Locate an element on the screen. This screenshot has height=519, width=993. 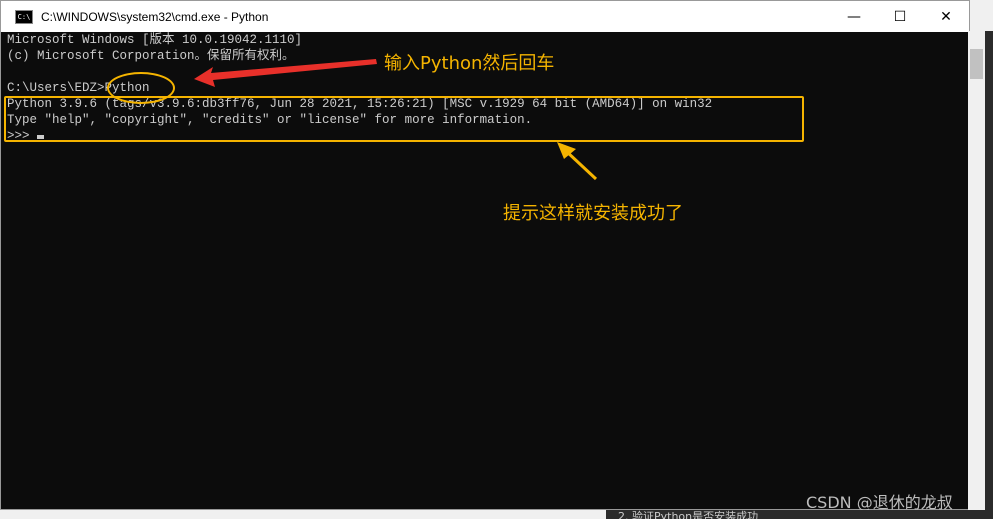
red-arrow is located at coordinates (285, 73).